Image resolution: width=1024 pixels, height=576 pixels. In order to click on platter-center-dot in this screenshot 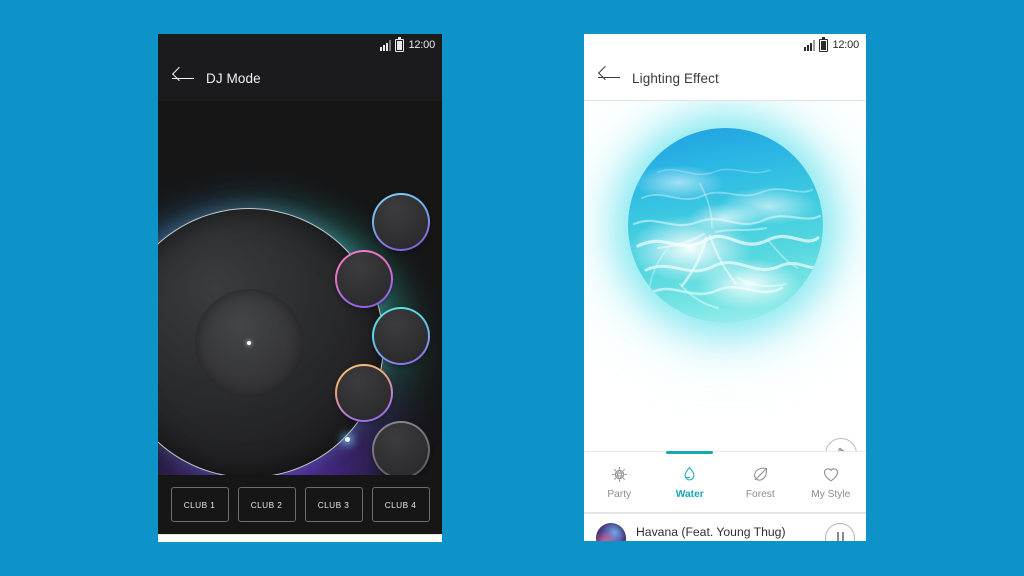, I will do `click(249, 343)`.